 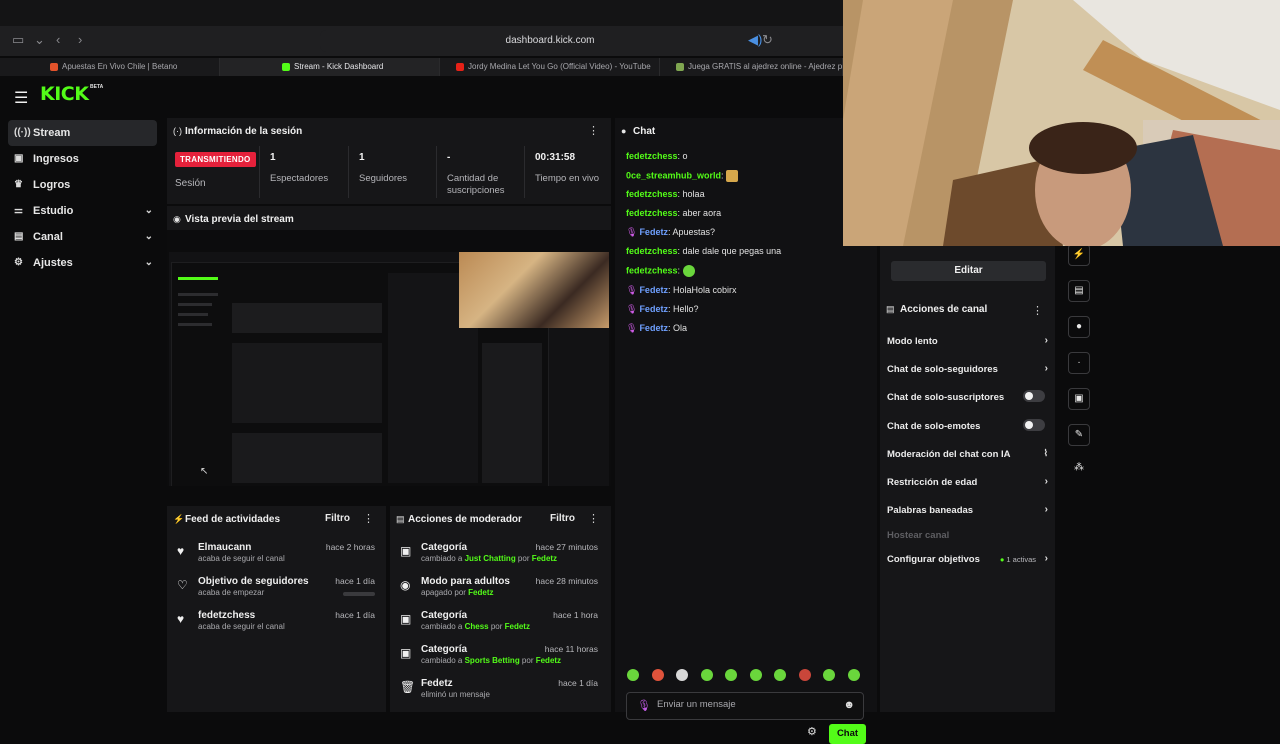 What do you see at coordinates (1034, 425) in the screenshot?
I see `emotes-only-toggle` at bounding box center [1034, 425].